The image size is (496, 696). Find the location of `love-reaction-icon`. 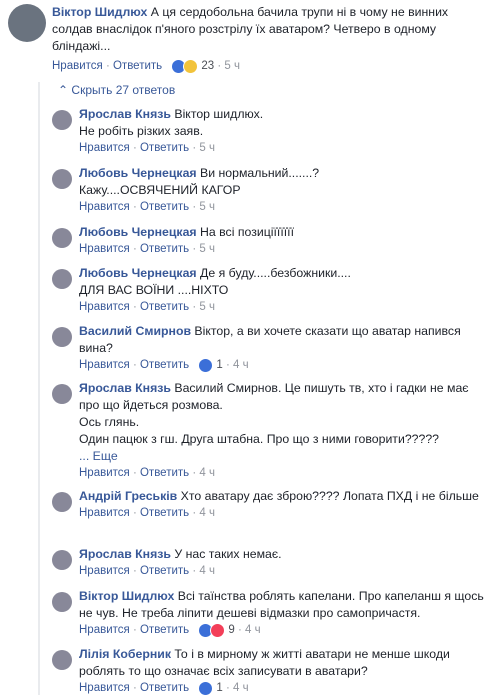

love-reaction-icon is located at coordinates (218, 630).